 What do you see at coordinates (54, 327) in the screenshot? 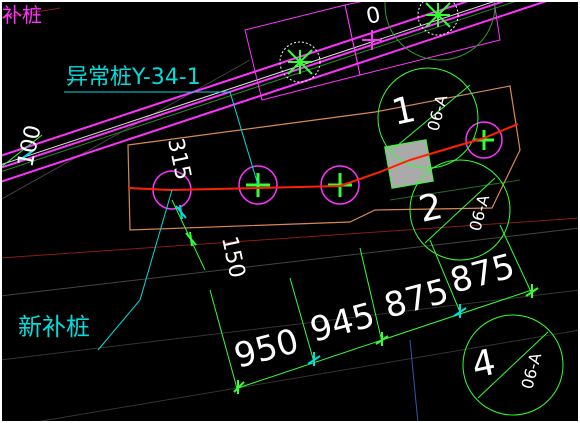
I see `new-pile-label: 新补桩` at bounding box center [54, 327].